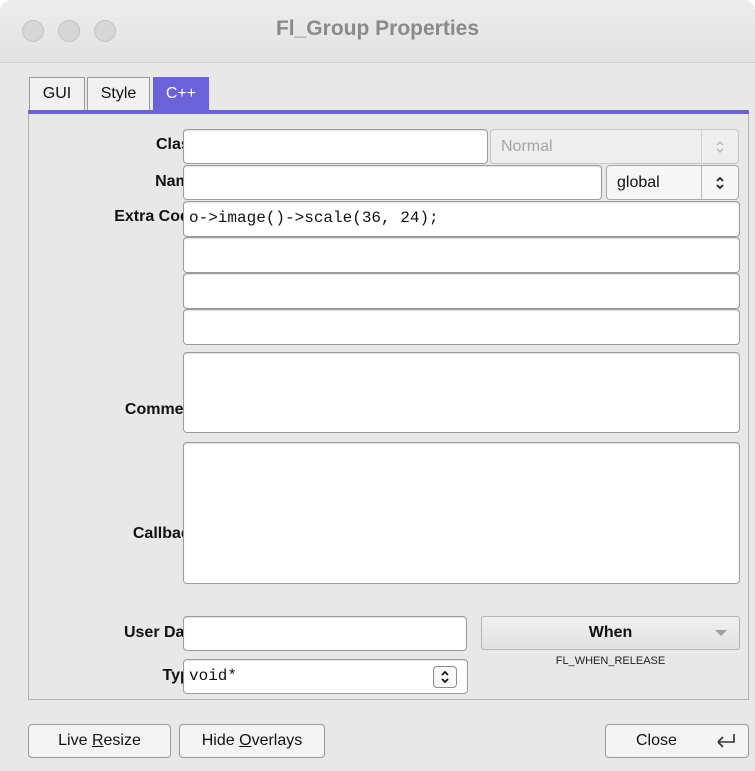  Describe the element at coordinates (122, 740) in the screenshot. I see `live-resize-label-suffix: esize` at that location.